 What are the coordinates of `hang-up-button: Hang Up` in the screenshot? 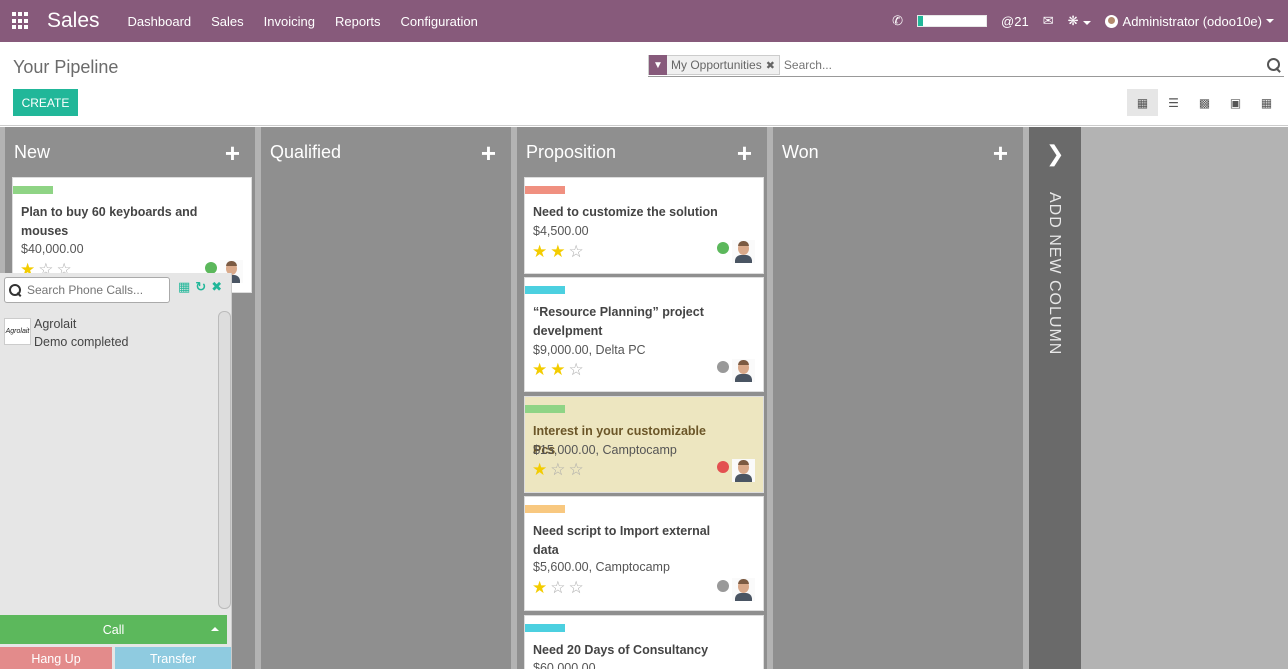 It's located at (56, 658).